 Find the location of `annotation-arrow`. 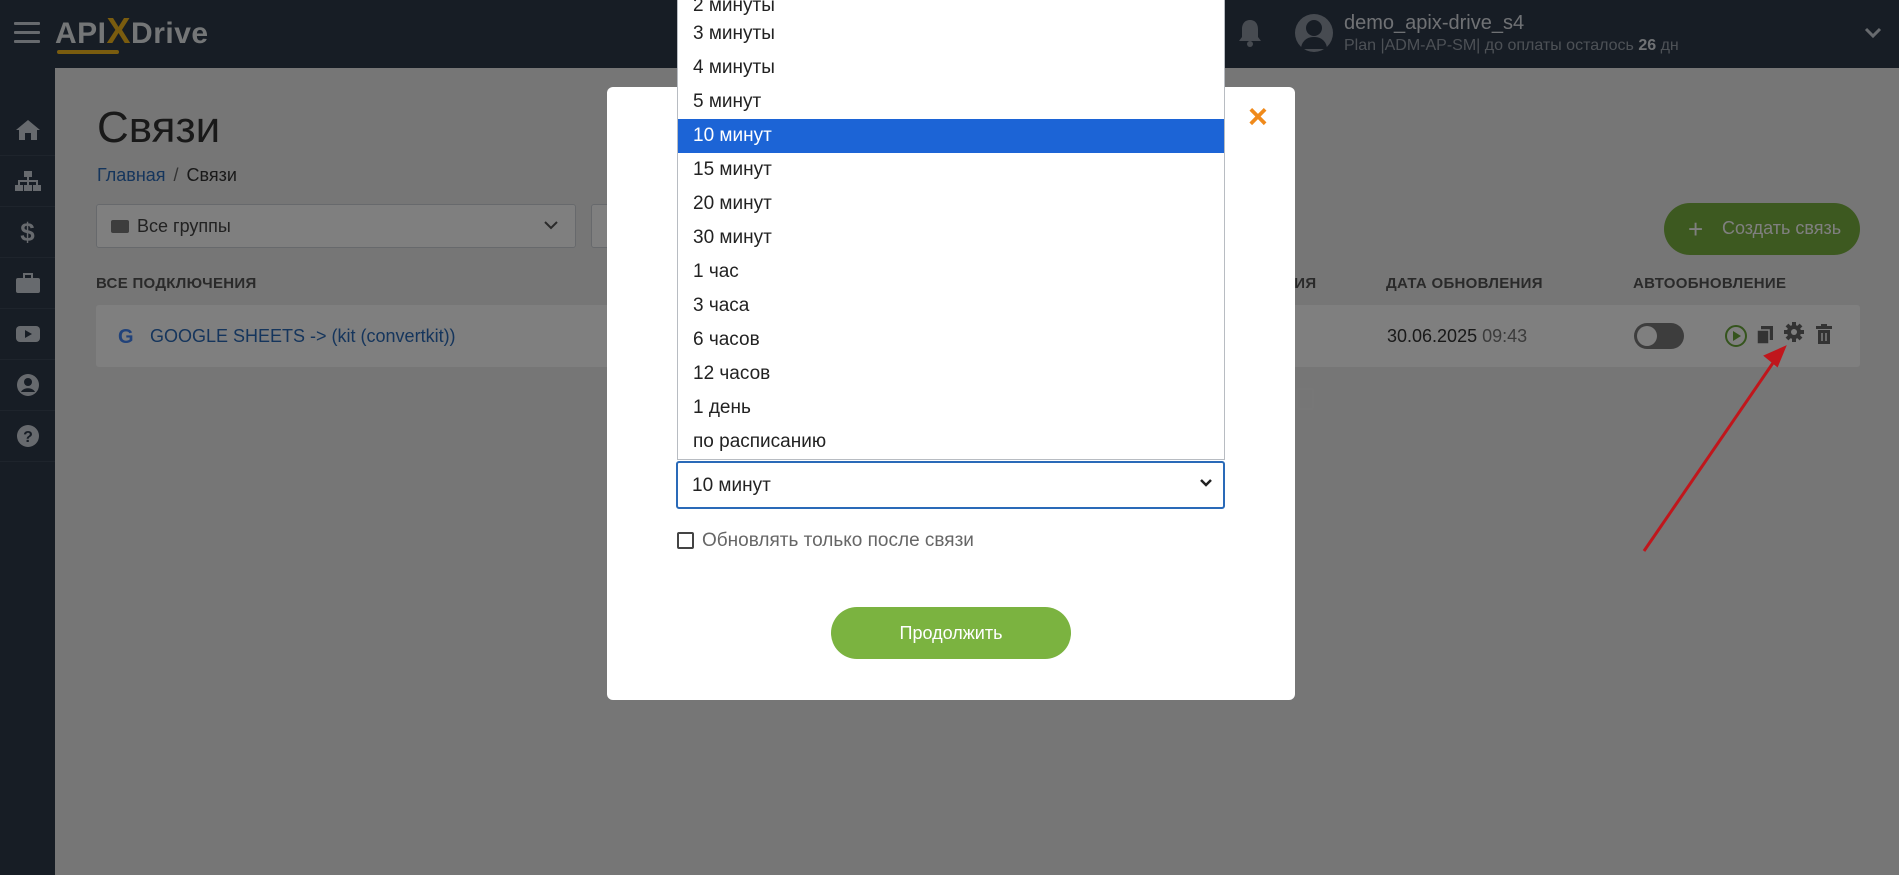

annotation-arrow is located at coordinates (1714, 448).